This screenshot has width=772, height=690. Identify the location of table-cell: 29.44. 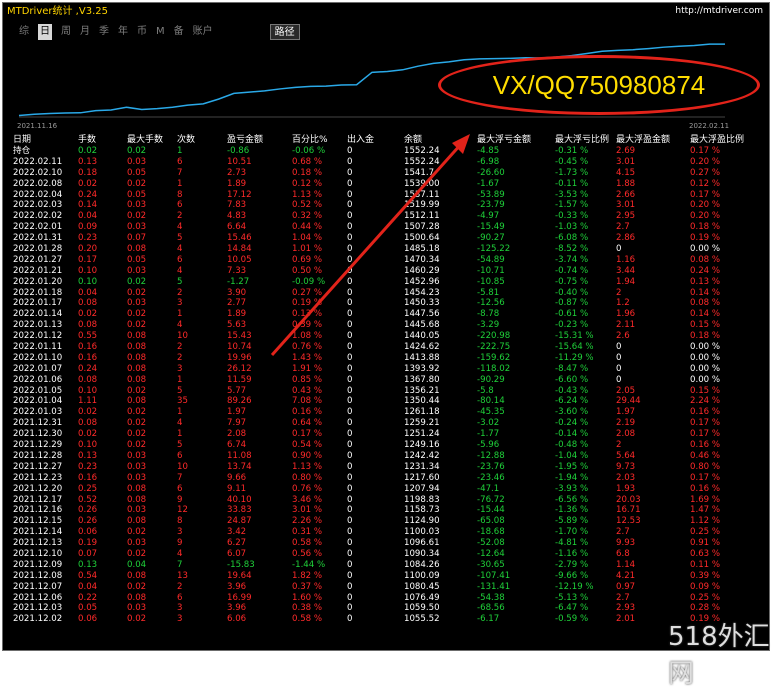
(628, 401).